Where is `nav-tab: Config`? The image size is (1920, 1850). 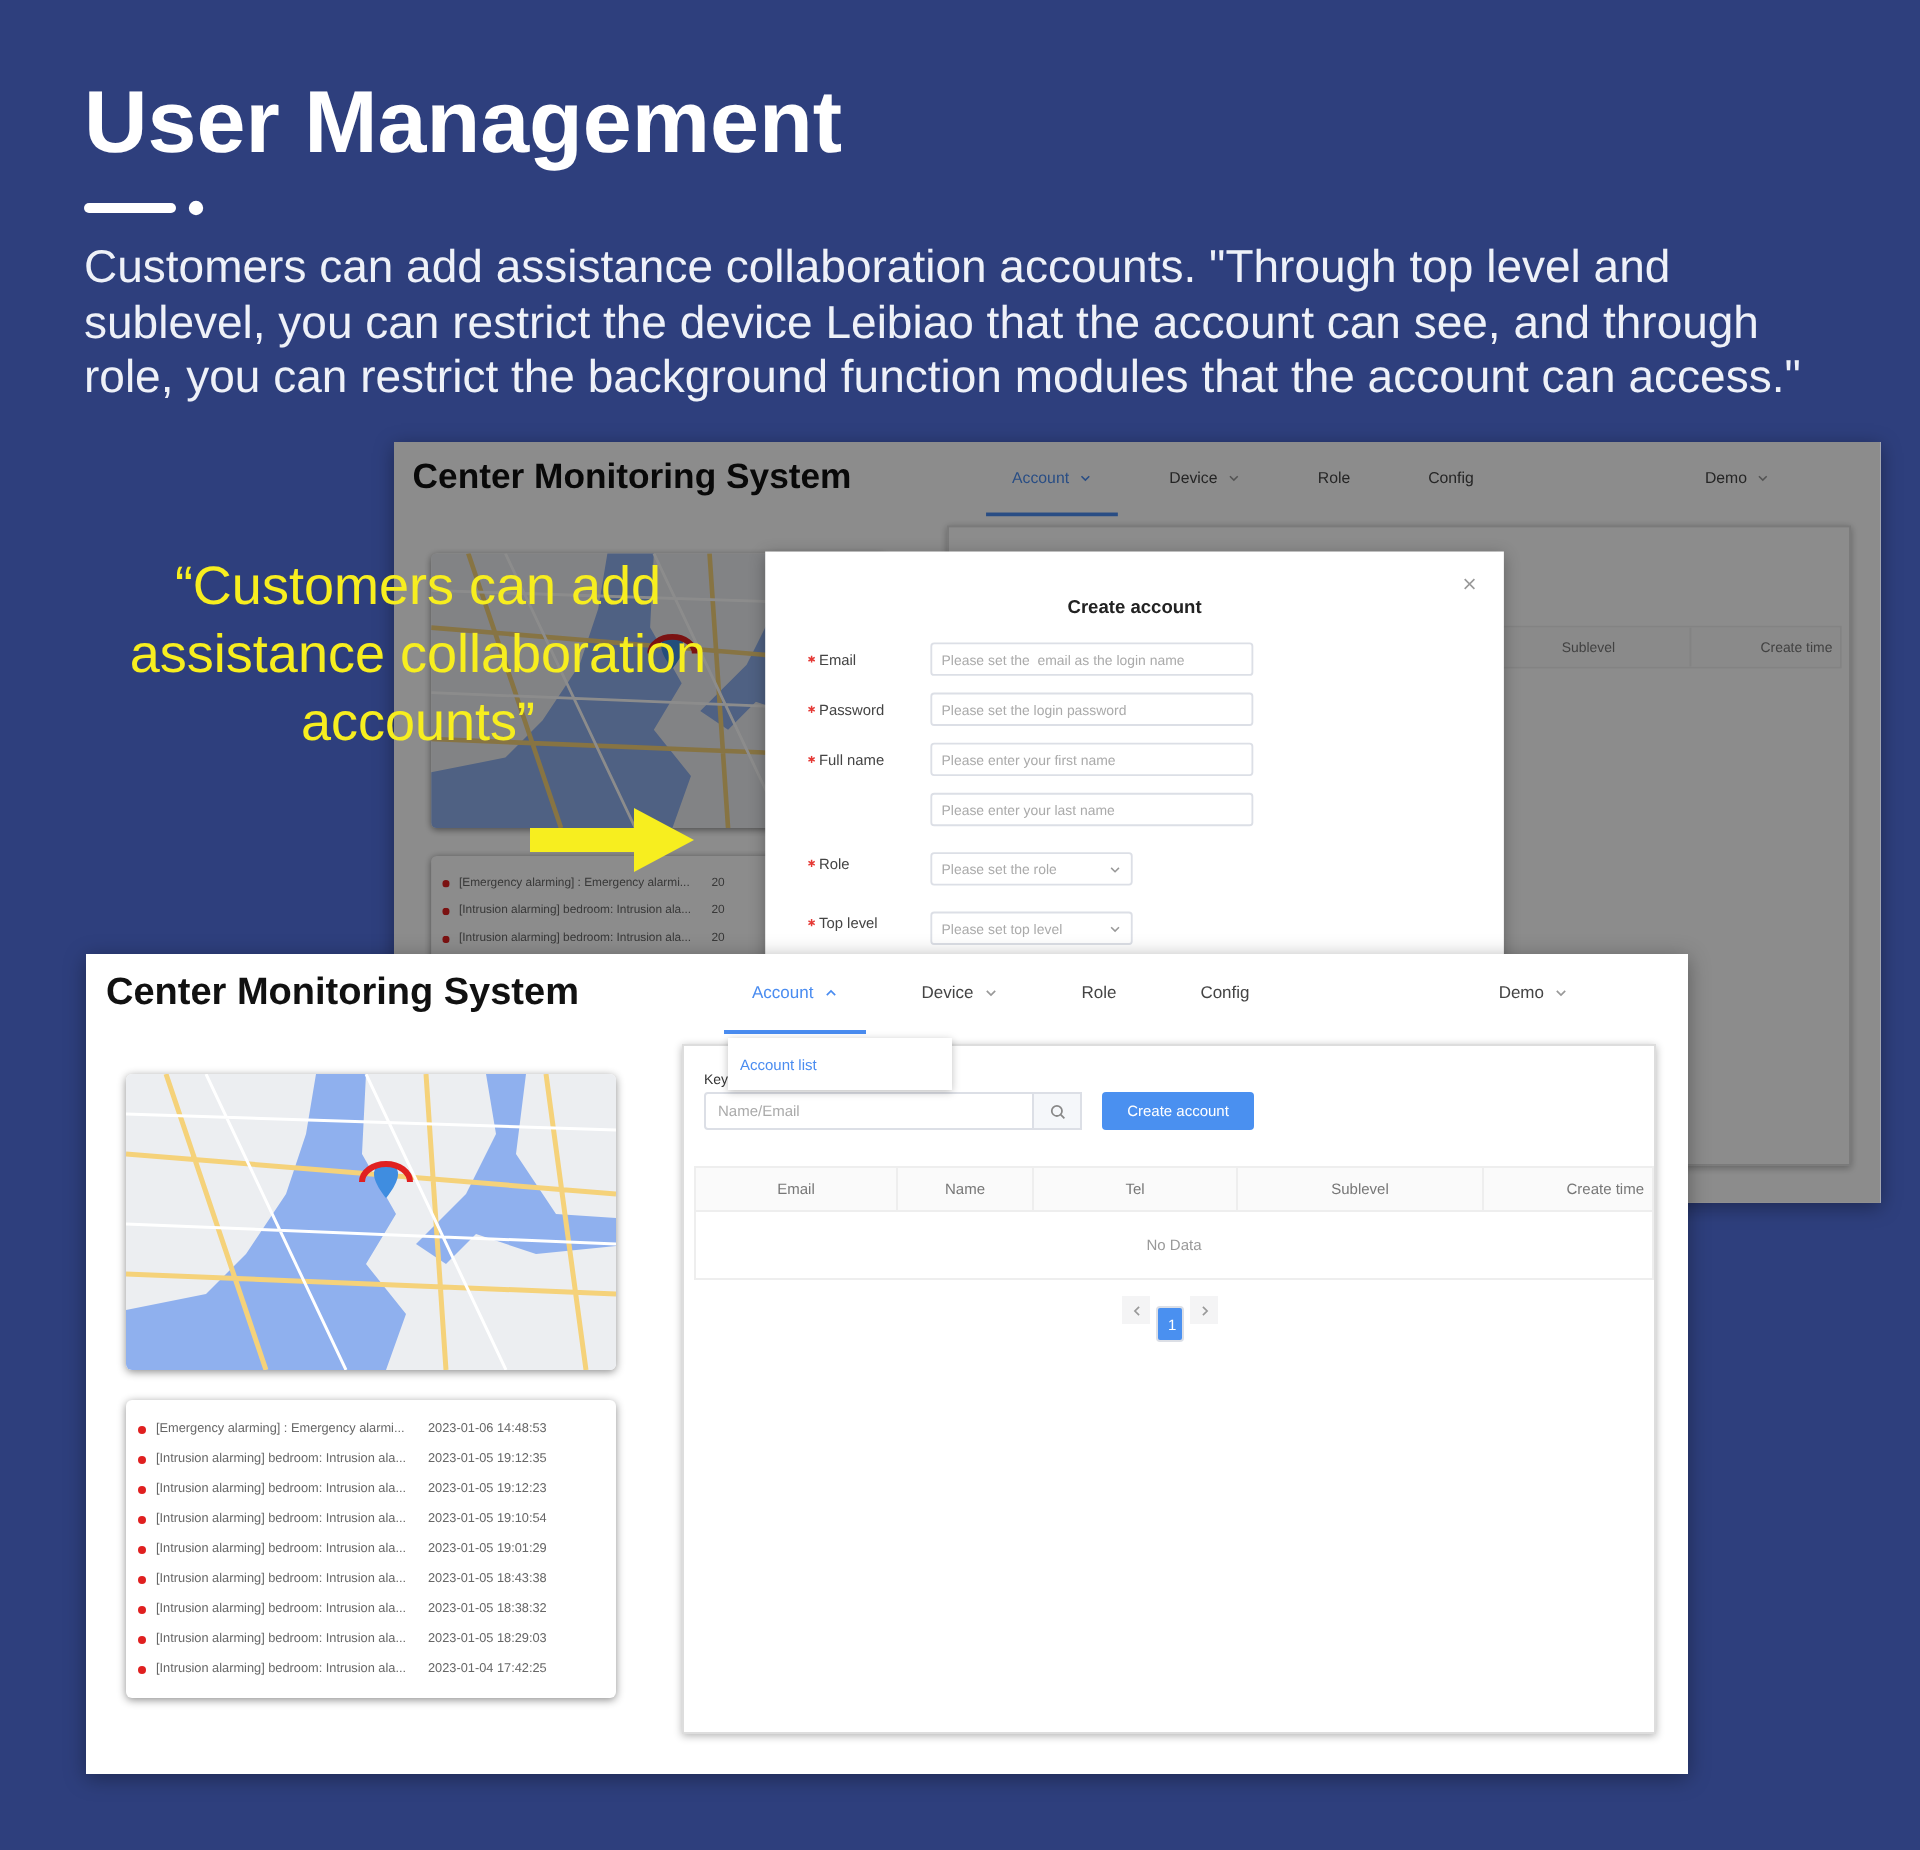 nav-tab: Config is located at coordinates (1225, 994).